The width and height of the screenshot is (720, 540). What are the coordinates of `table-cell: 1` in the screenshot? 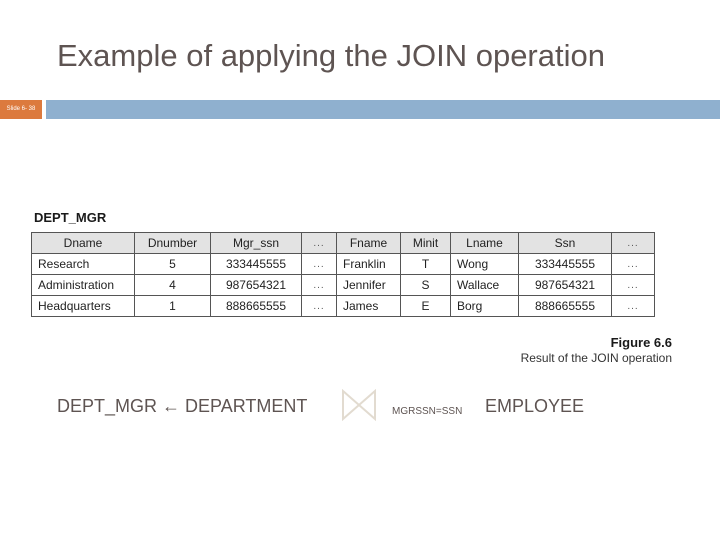 It's located at (172, 306).